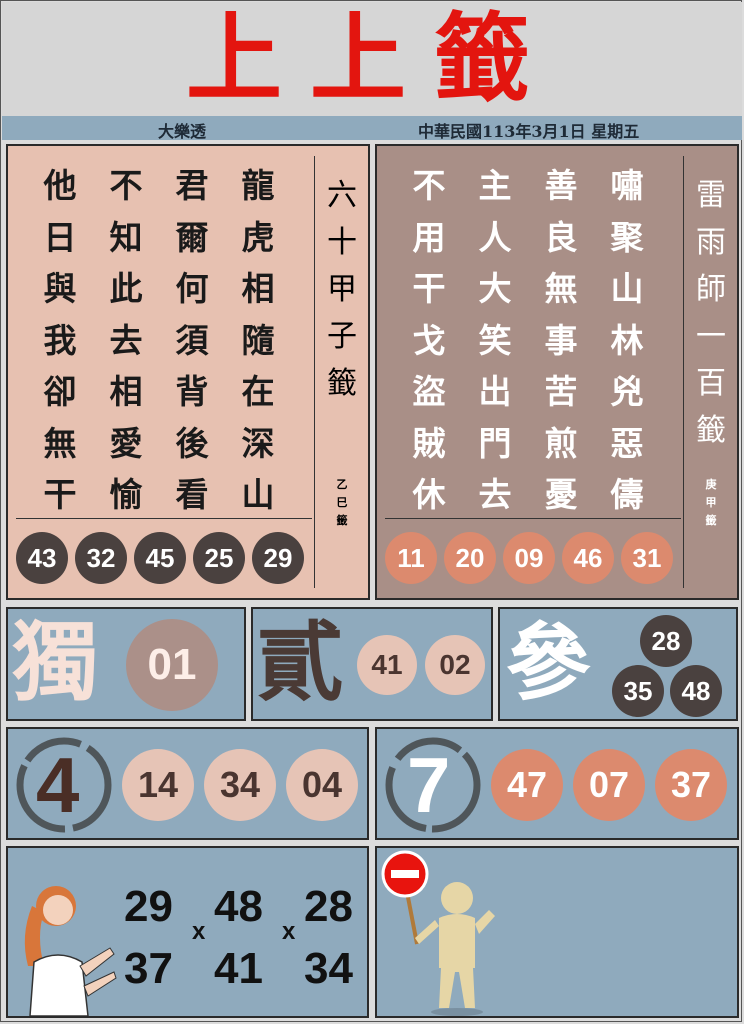  Describe the element at coordinates (126, 237) in the screenshot. I see `poem-char: 知` at that location.